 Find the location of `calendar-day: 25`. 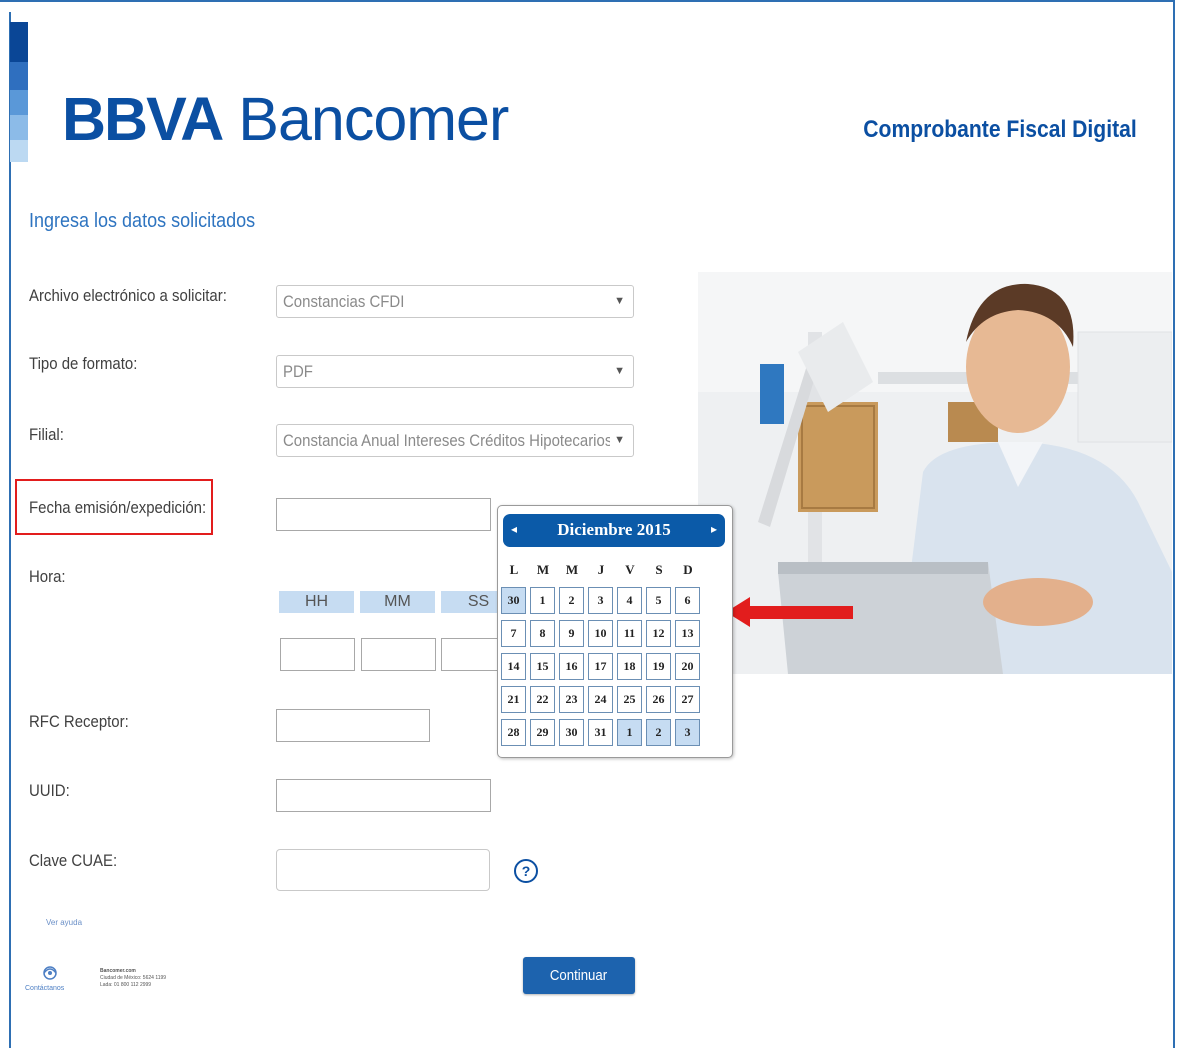

calendar-day: 25 is located at coordinates (629, 699).